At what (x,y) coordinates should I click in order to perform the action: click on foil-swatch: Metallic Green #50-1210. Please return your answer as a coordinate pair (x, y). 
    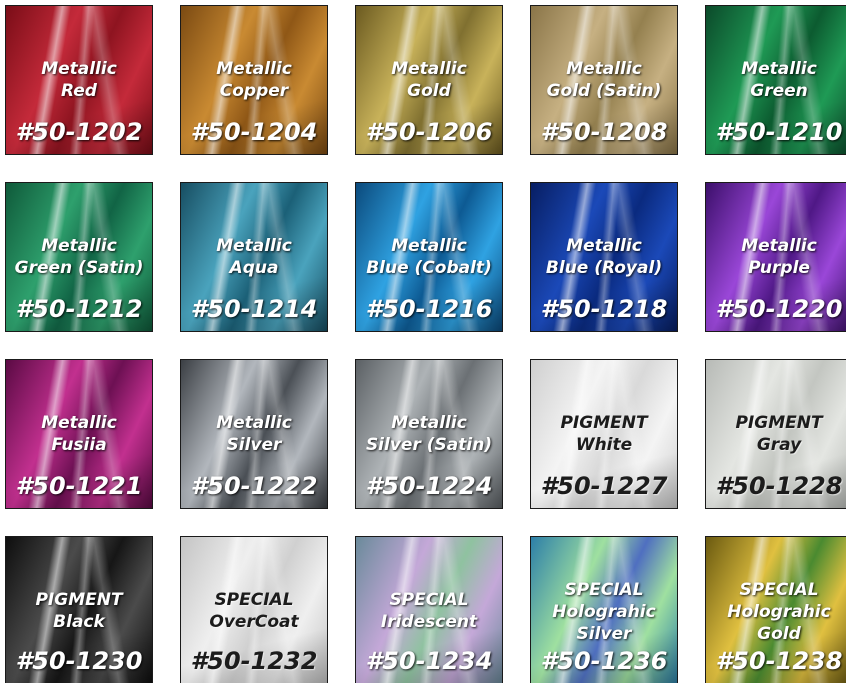
    Looking at the image, I should click on (775, 80).